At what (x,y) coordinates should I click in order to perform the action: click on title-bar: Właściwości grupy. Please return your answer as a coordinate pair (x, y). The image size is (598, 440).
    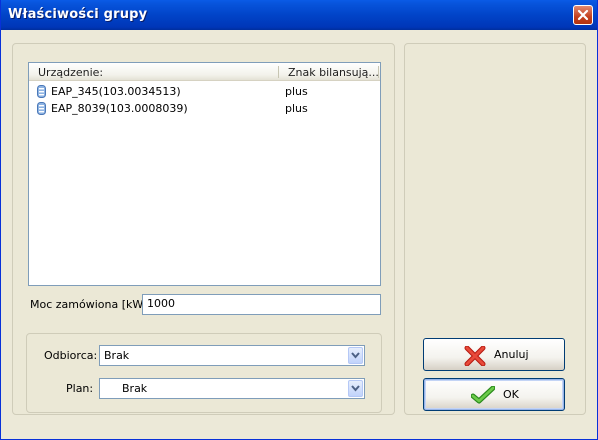
    Looking at the image, I should click on (299, 15).